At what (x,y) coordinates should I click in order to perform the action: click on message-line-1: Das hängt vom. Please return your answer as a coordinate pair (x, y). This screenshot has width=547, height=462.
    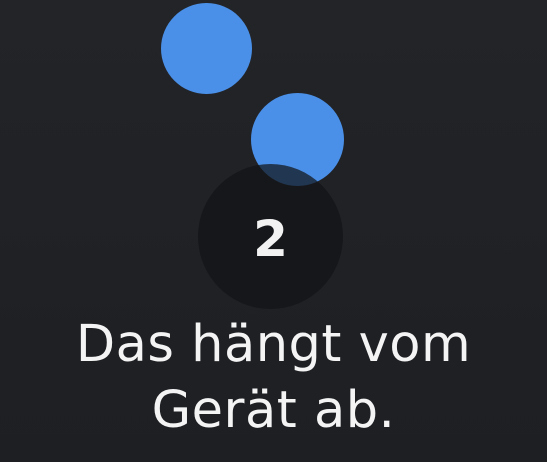
    Looking at the image, I should click on (273, 344).